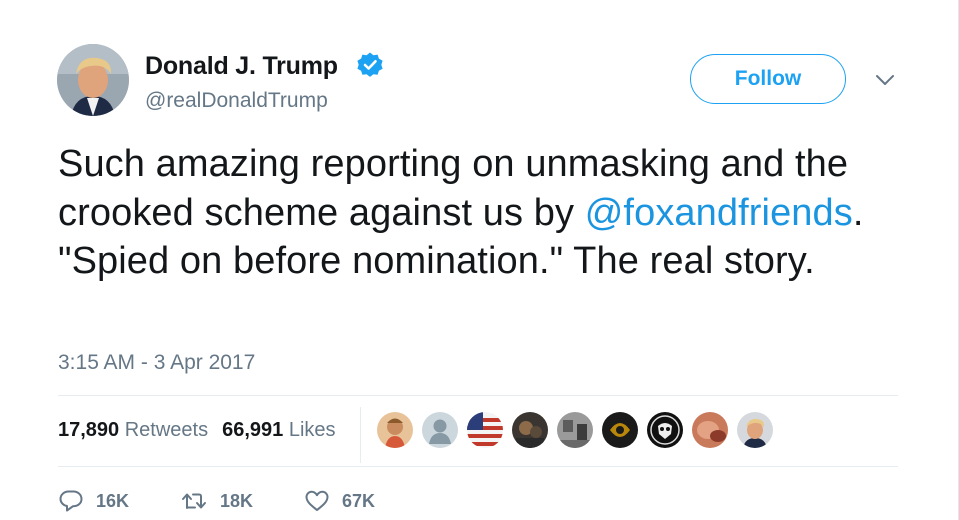  I want to click on retweets-count: 17,890, so click(89, 430).